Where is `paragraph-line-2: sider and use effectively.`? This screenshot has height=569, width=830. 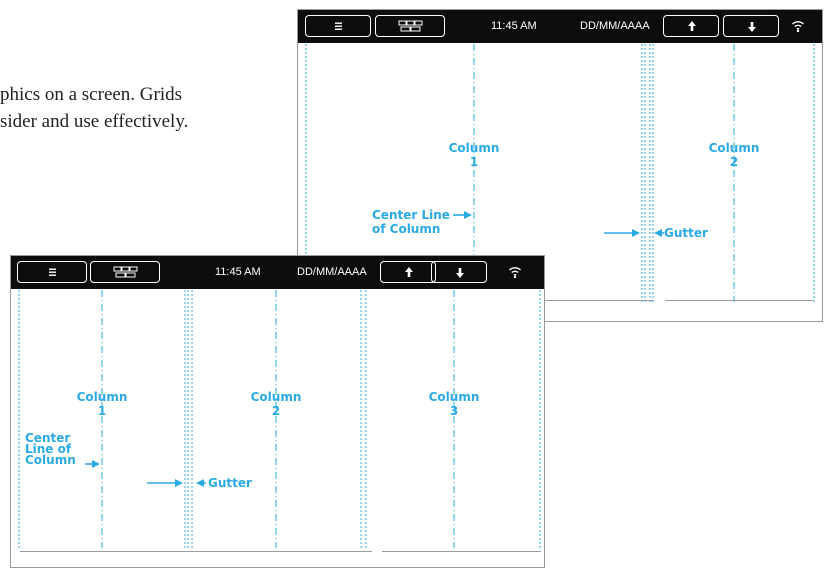 paragraph-line-2: sider and use effectively. is located at coordinates (94, 121).